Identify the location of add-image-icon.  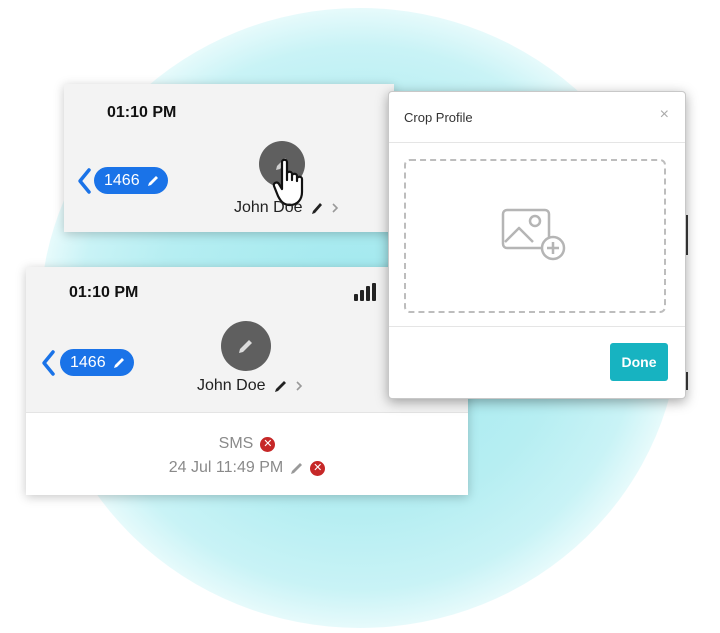
(533, 234).